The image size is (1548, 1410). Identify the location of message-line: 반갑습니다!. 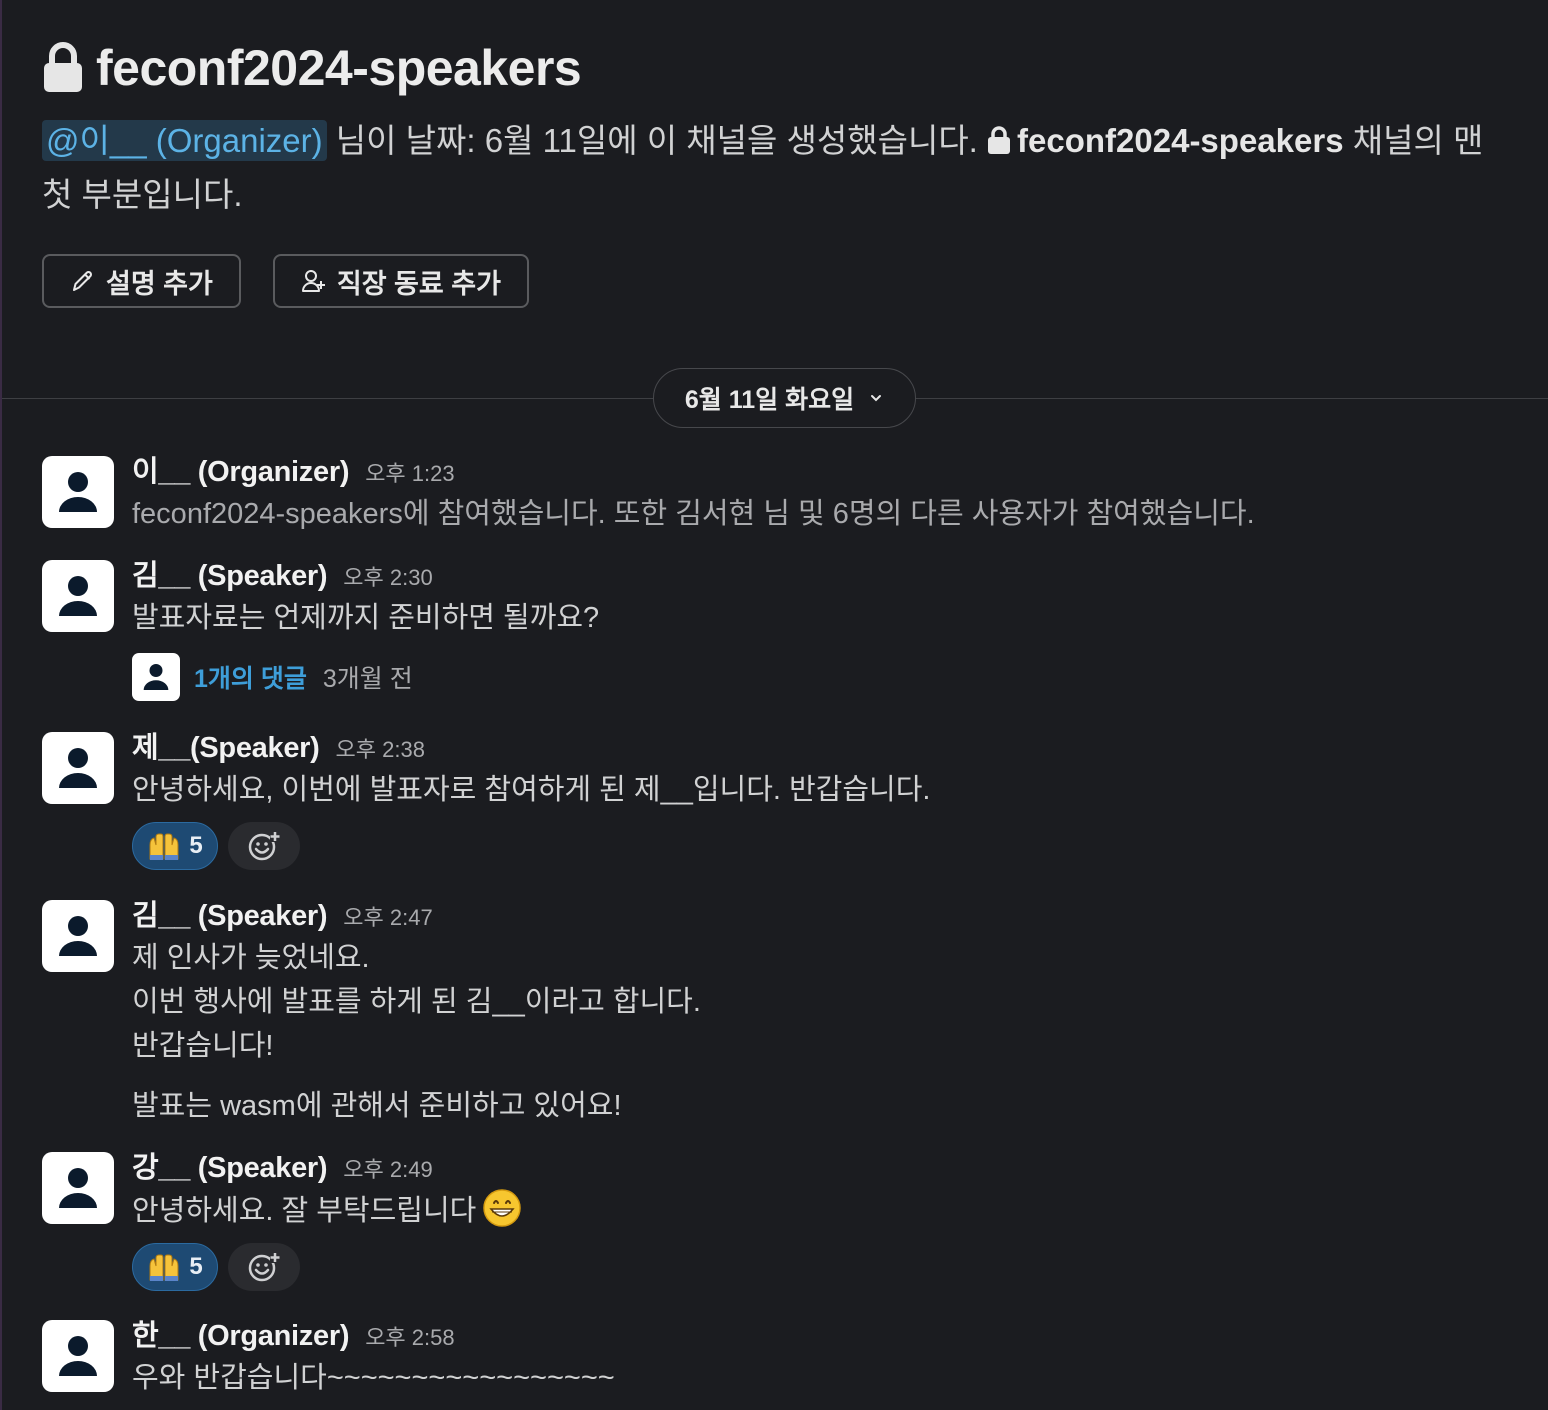
(203, 1046).